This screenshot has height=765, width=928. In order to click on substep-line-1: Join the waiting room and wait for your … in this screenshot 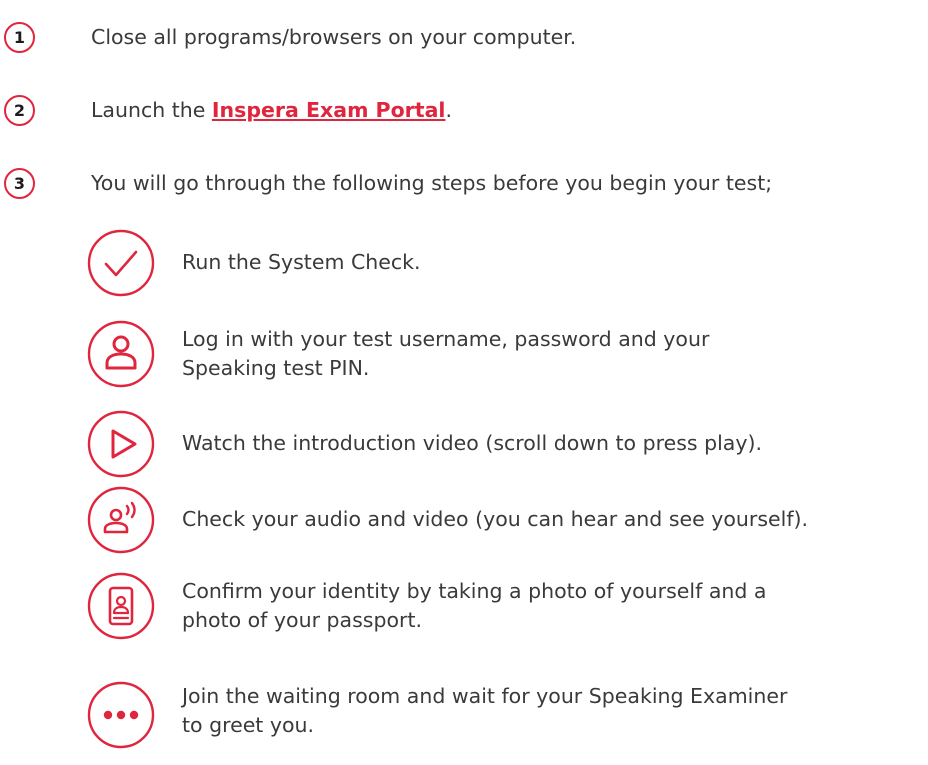, I will do `click(485, 696)`.